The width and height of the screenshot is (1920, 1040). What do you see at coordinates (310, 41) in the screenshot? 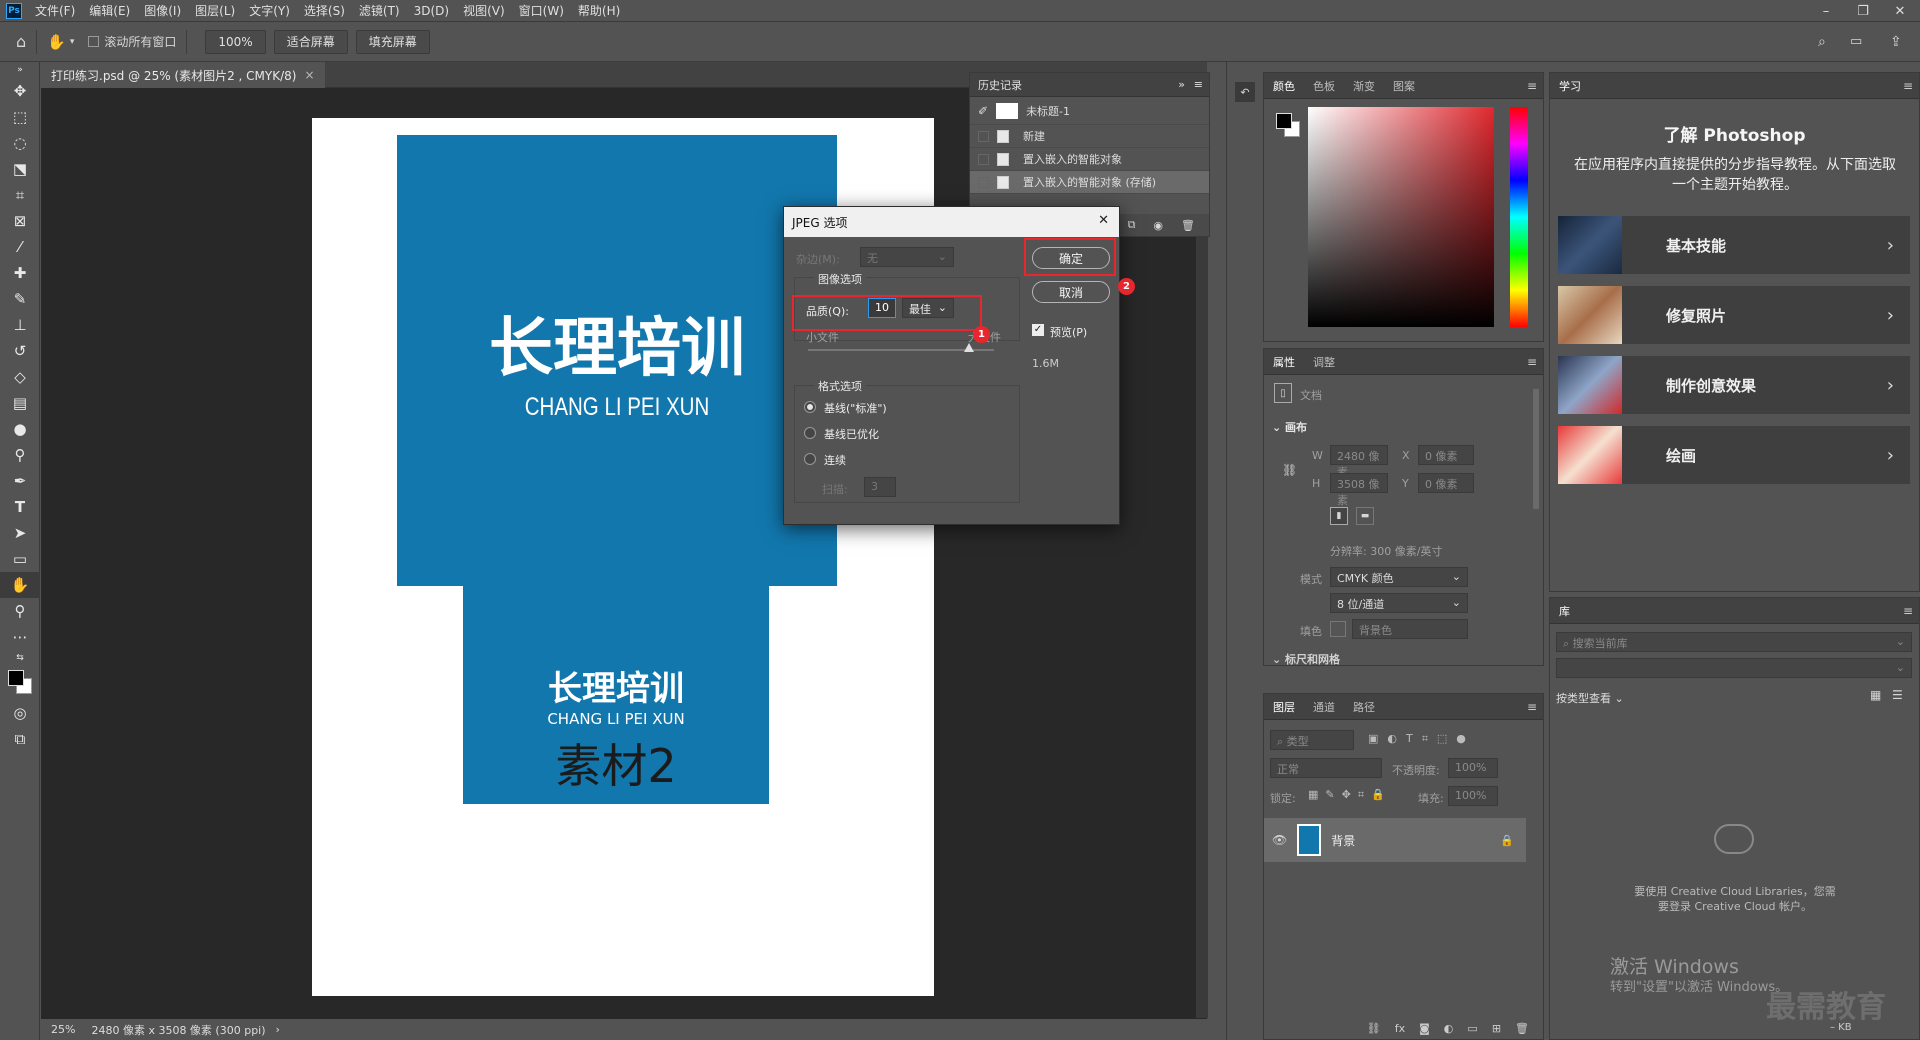
I see `fit-screen-button: 适合屏幕` at bounding box center [310, 41].